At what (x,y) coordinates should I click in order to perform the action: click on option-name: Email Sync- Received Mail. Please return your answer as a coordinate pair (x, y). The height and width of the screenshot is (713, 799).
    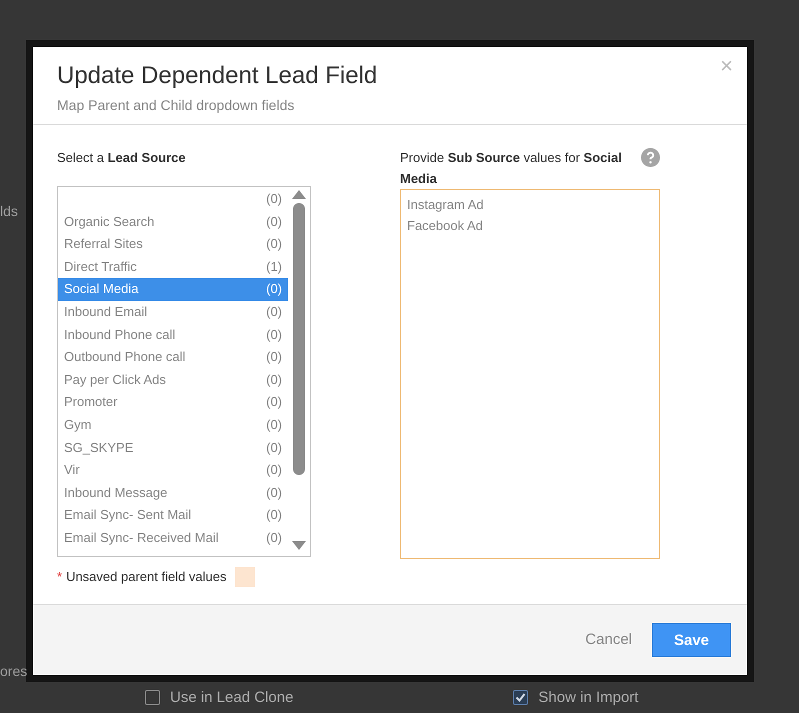
    Looking at the image, I should click on (141, 537).